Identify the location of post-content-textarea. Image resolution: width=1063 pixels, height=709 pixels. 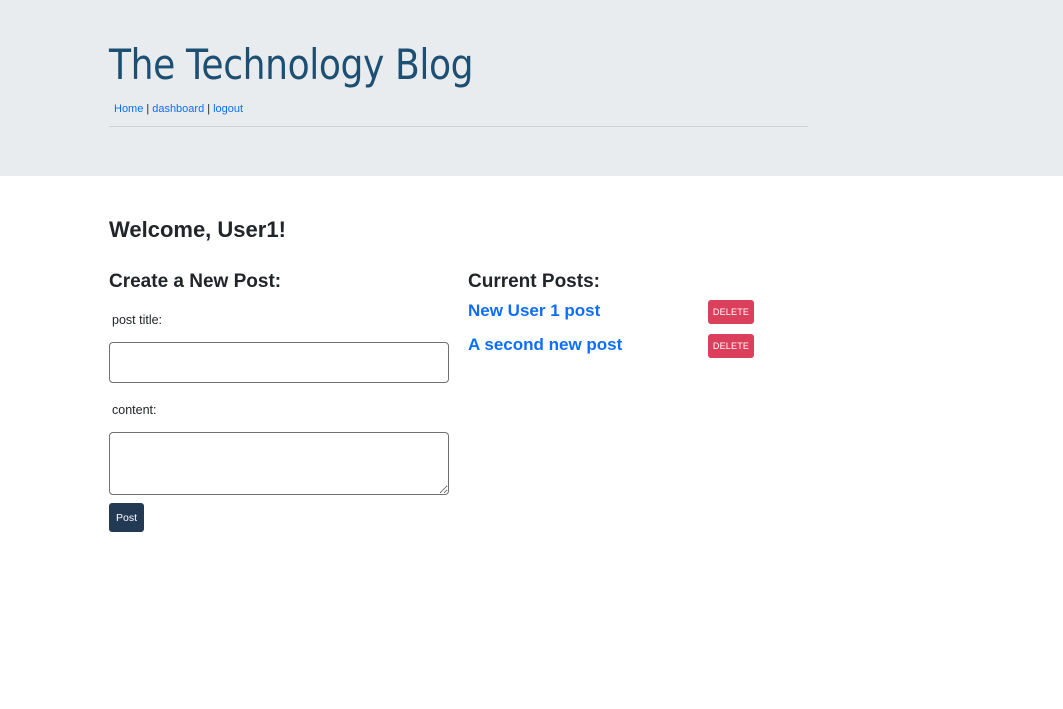
(279, 463).